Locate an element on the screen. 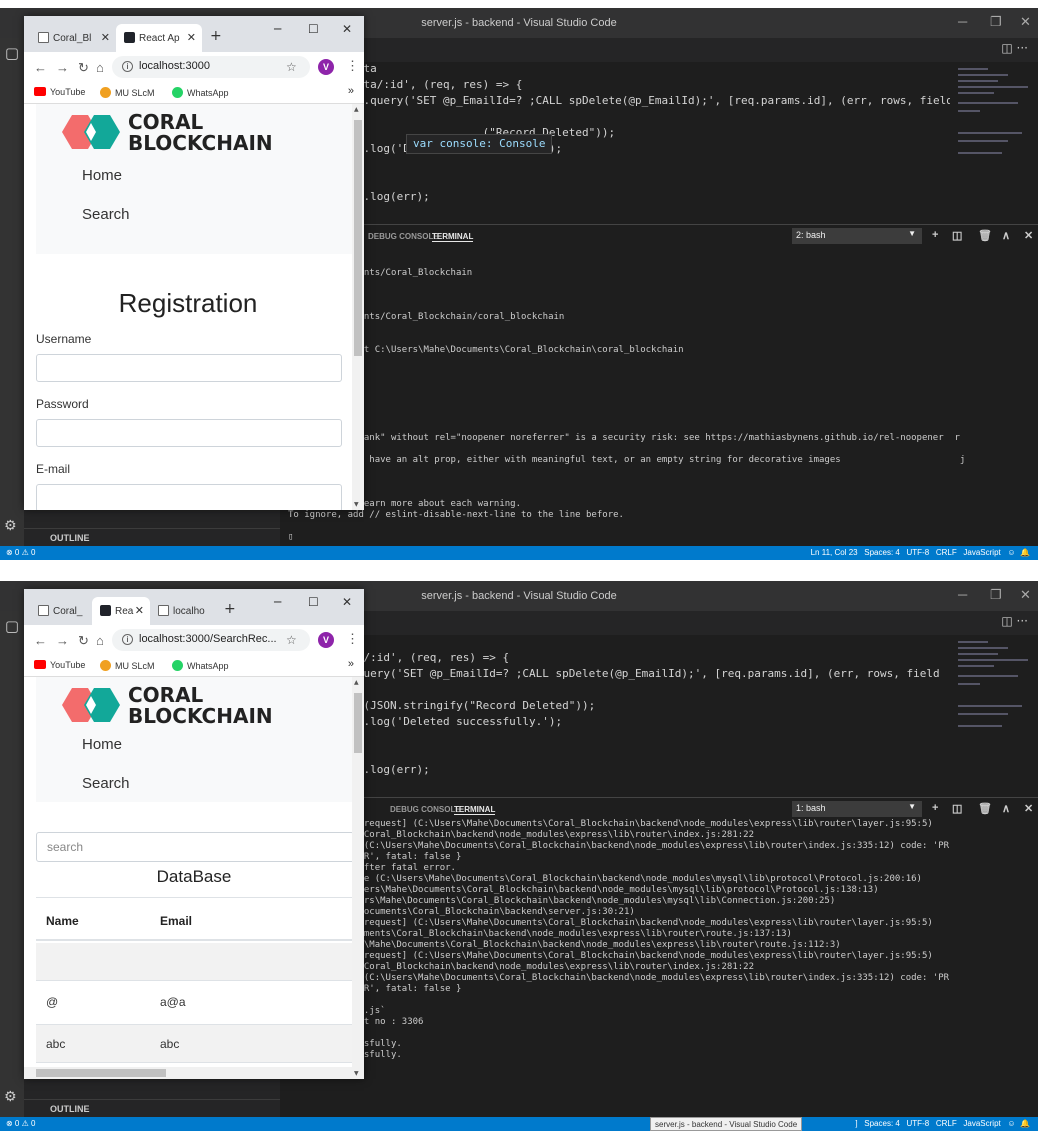 Image resolution: width=1038 pixels, height=1131 pixels. browser-tab: localho is located at coordinates (182, 611).